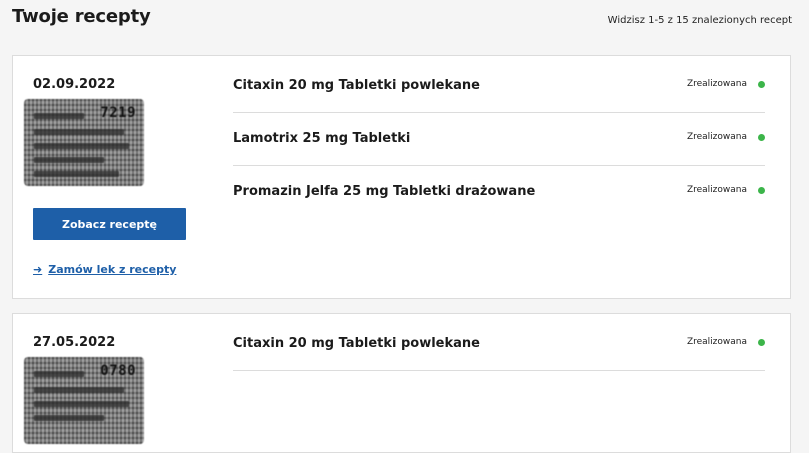 This screenshot has height=453, width=809. Describe the element at coordinates (112, 269) in the screenshot. I see `order-link-label: Zamów lek z recepty` at that location.